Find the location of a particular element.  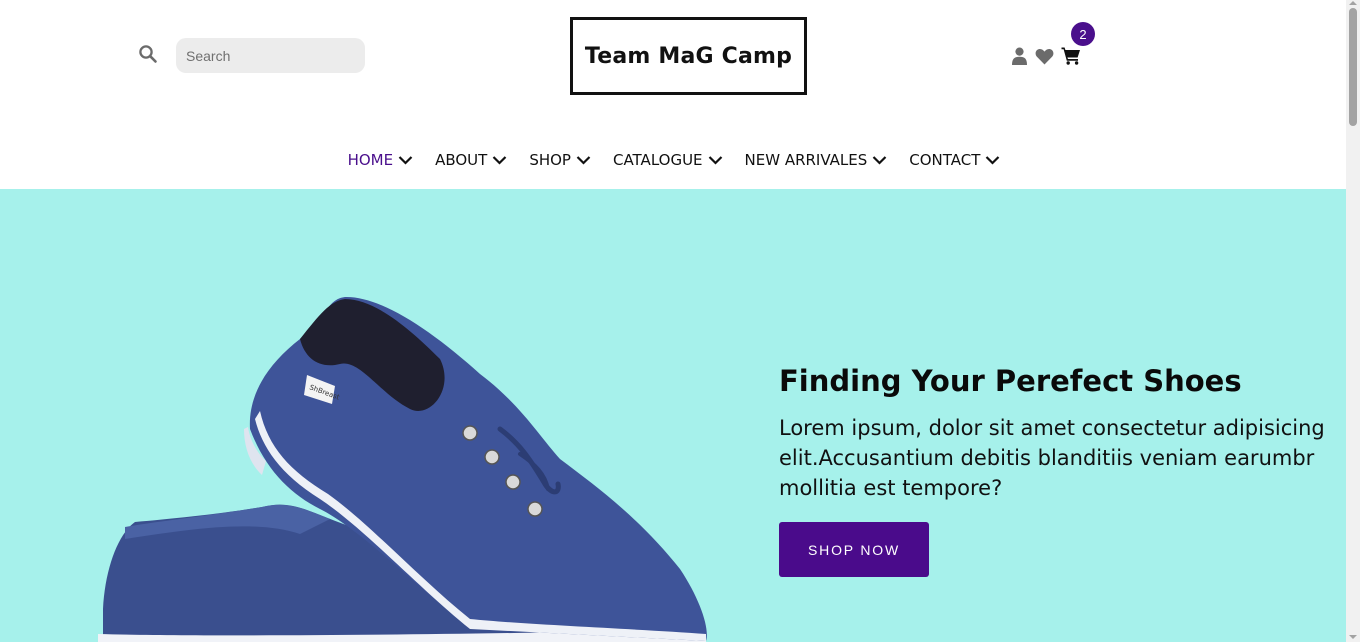

nav-item-label: SHOP is located at coordinates (550, 160).